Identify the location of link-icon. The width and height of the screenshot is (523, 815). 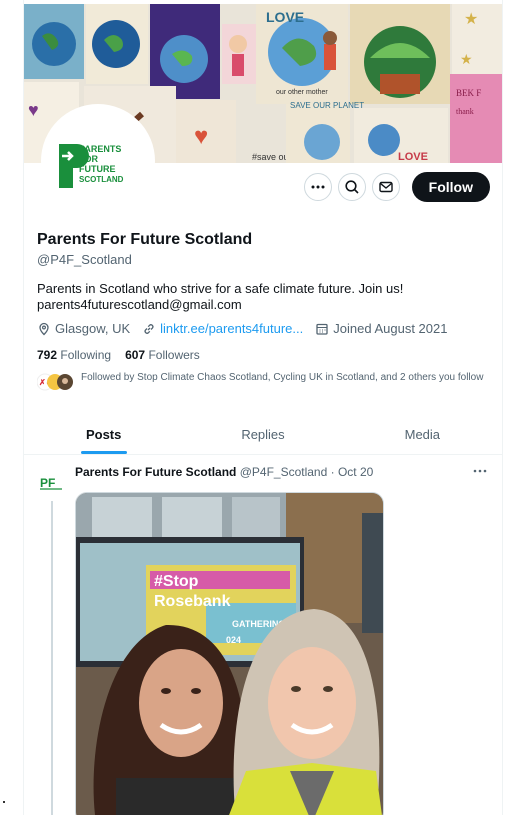
(149, 328).